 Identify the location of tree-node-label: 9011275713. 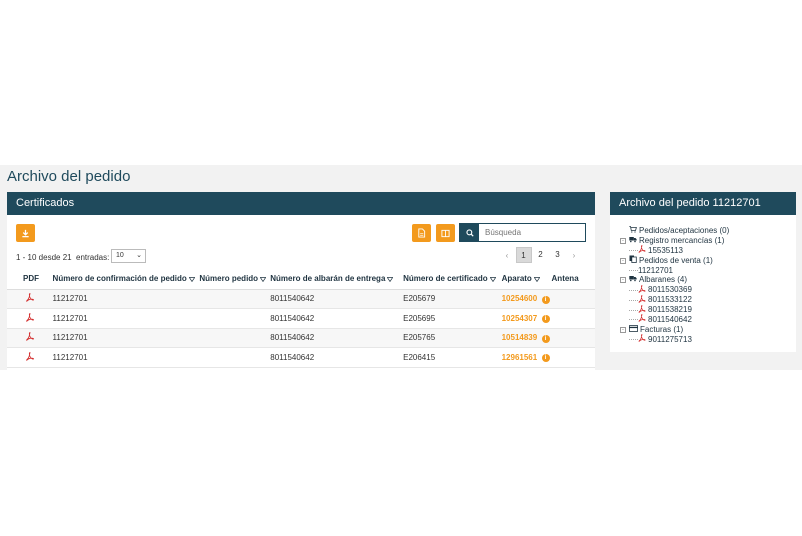
(670, 339).